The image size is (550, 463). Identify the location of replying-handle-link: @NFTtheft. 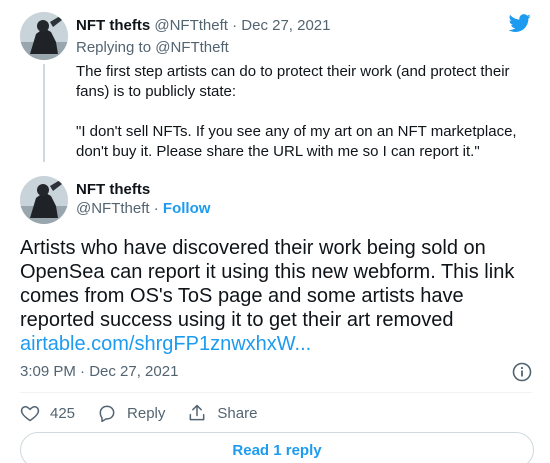
(192, 47).